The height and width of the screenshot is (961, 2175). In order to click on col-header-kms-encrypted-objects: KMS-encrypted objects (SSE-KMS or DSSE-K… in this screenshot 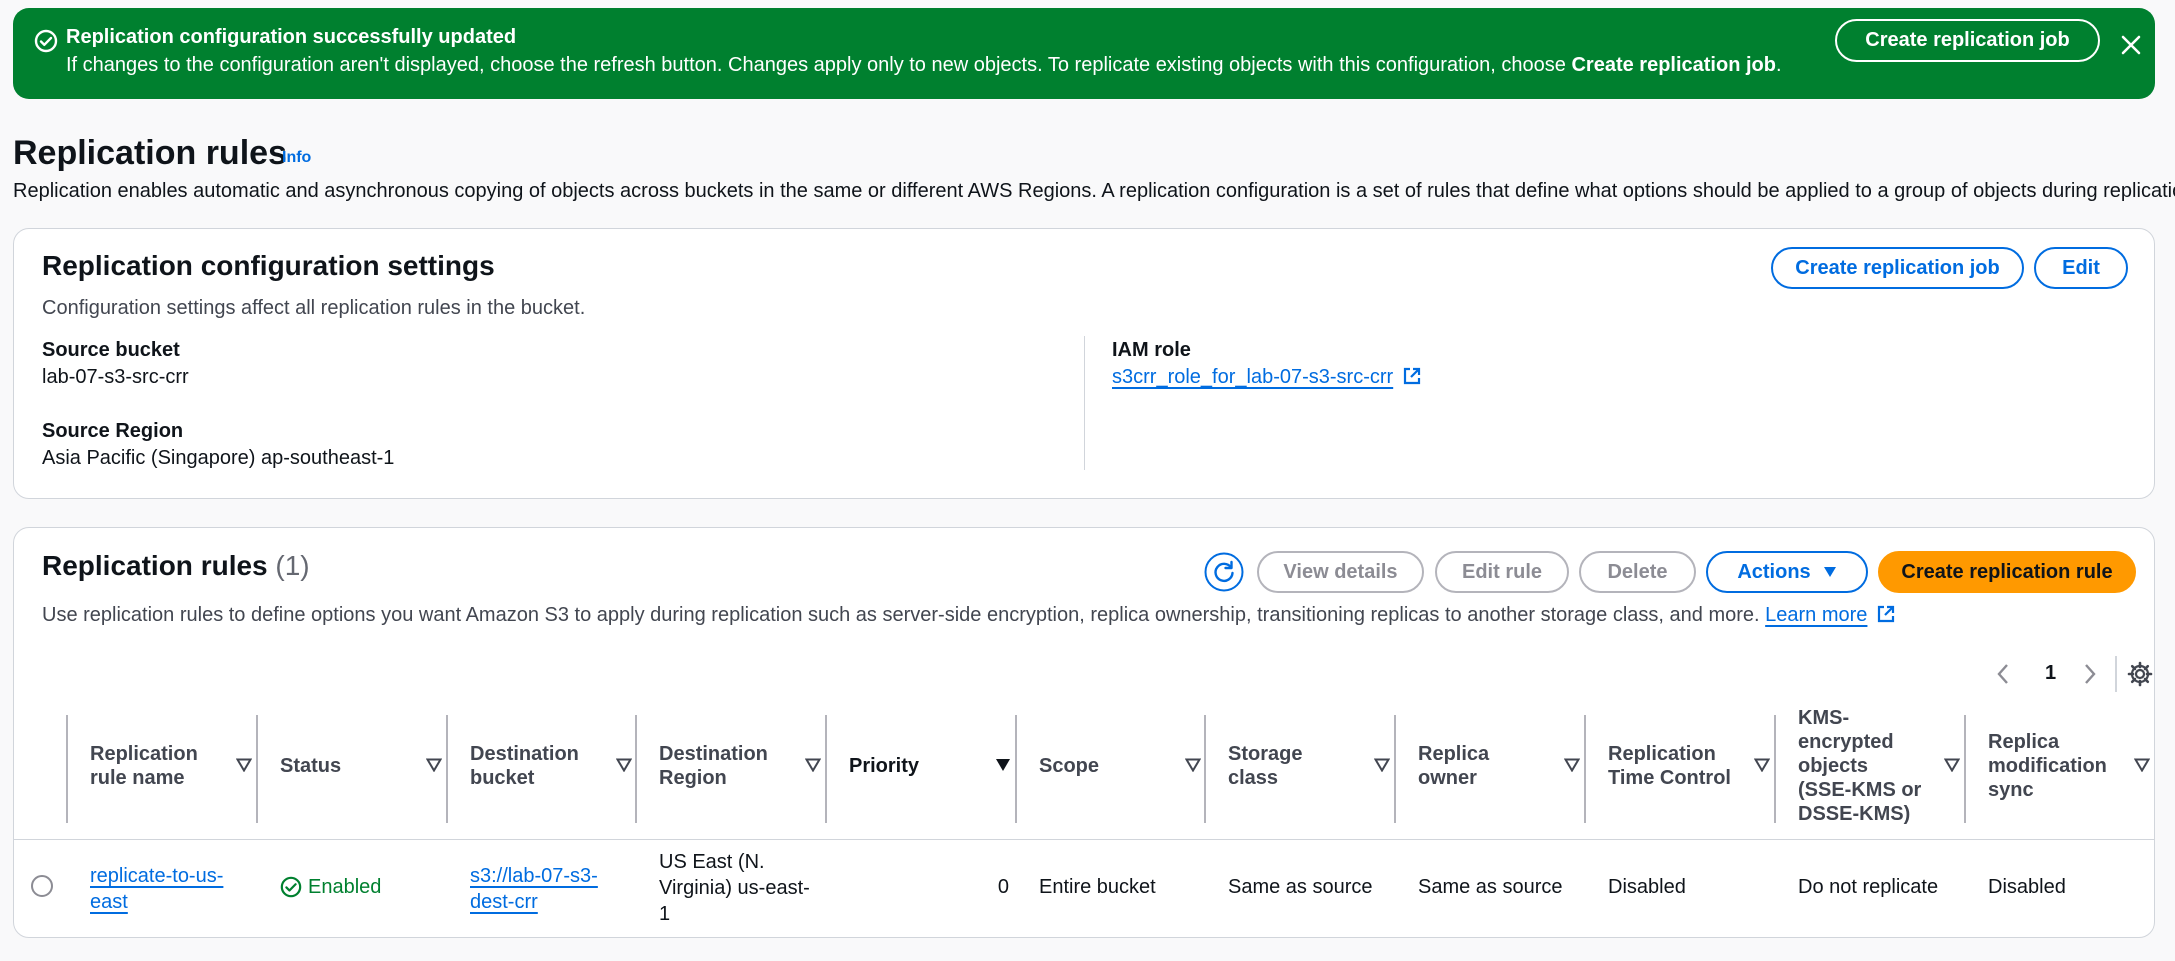, I will do `click(1881, 766)`.